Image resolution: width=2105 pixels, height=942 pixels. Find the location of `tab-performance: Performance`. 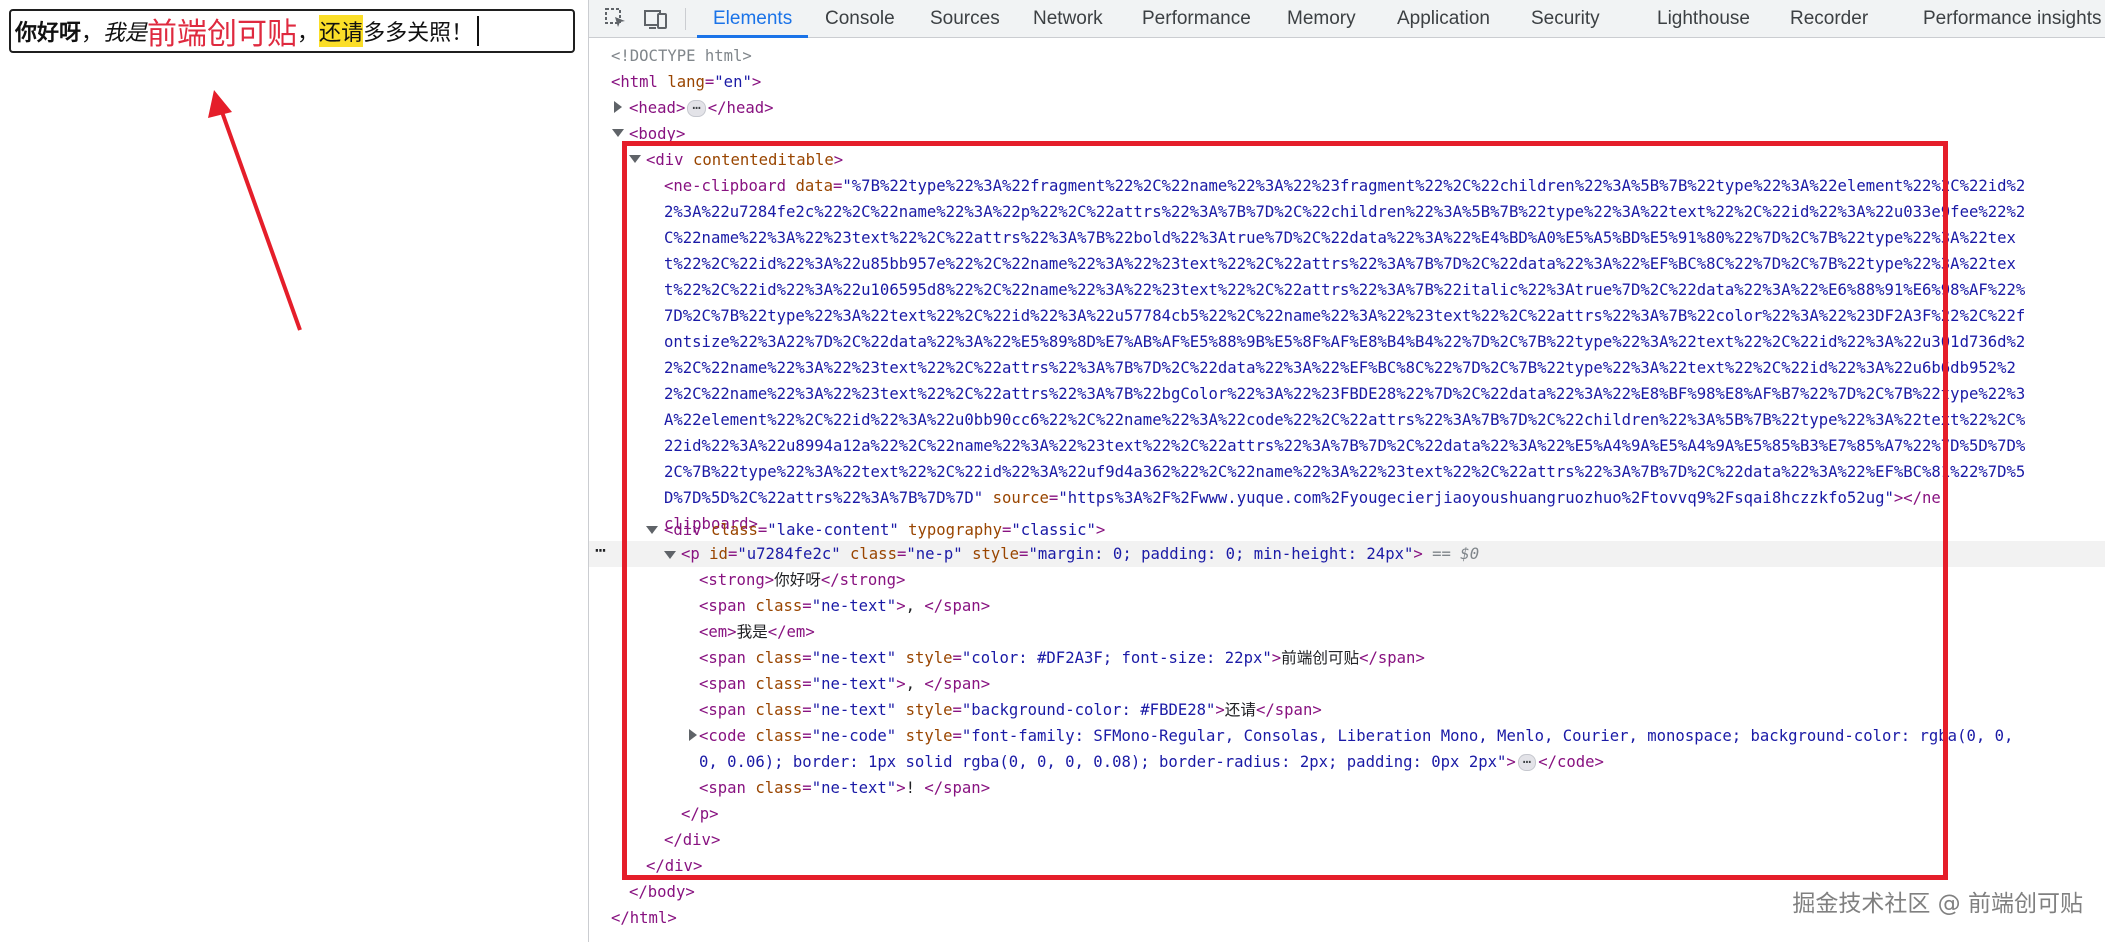

tab-performance: Performance is located at coordinates (1196, 18).